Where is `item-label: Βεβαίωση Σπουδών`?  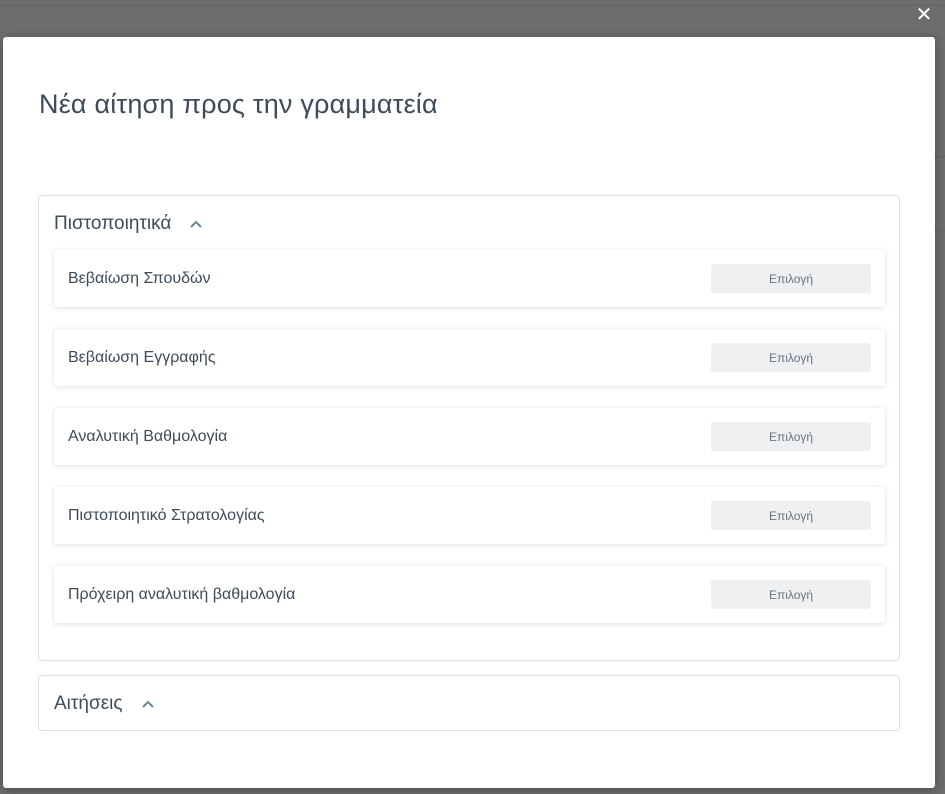
item-label: Βεβαίωση Σπουδών is located at coordinates (139, 278).